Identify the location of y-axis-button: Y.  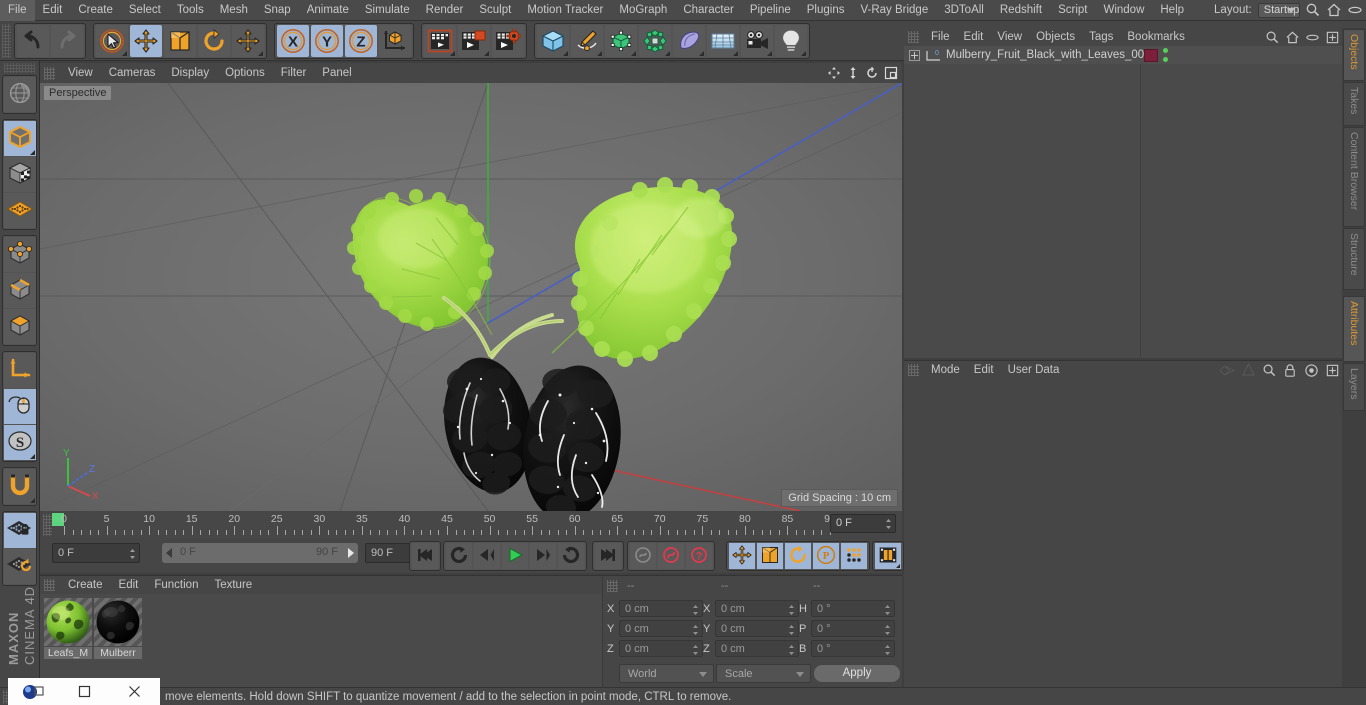
(327, 40).